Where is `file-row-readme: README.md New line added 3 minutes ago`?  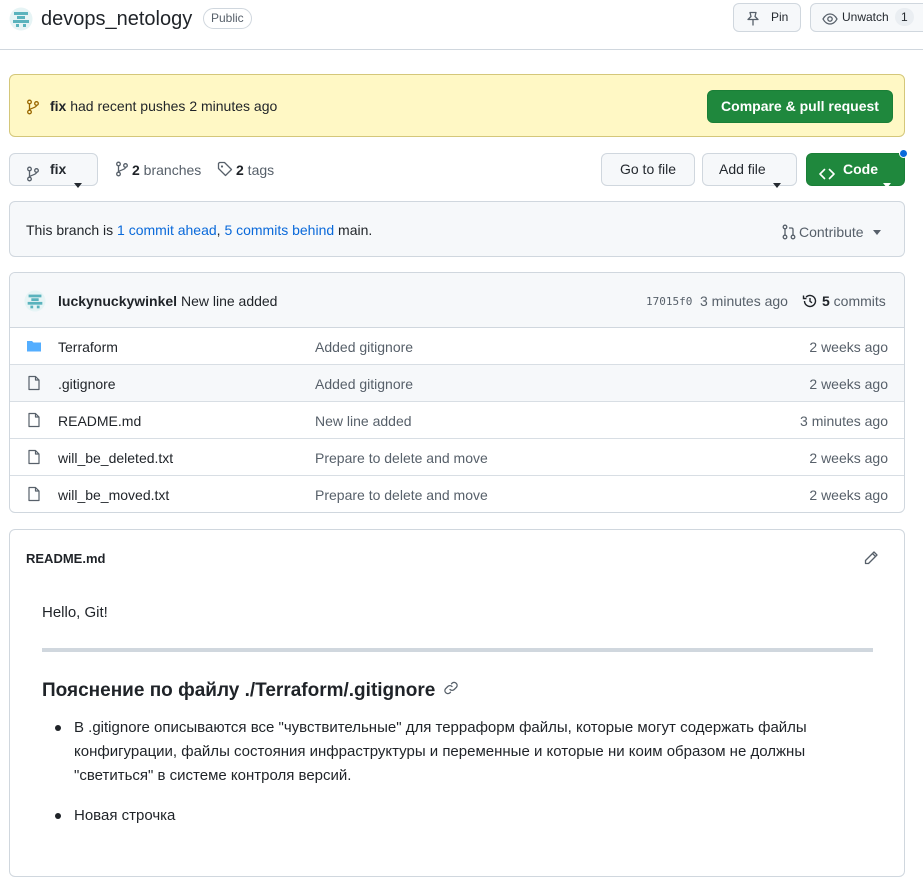 file-row-readme: README.md New line added 3 minutes ago is located at coordinates (457, 420).